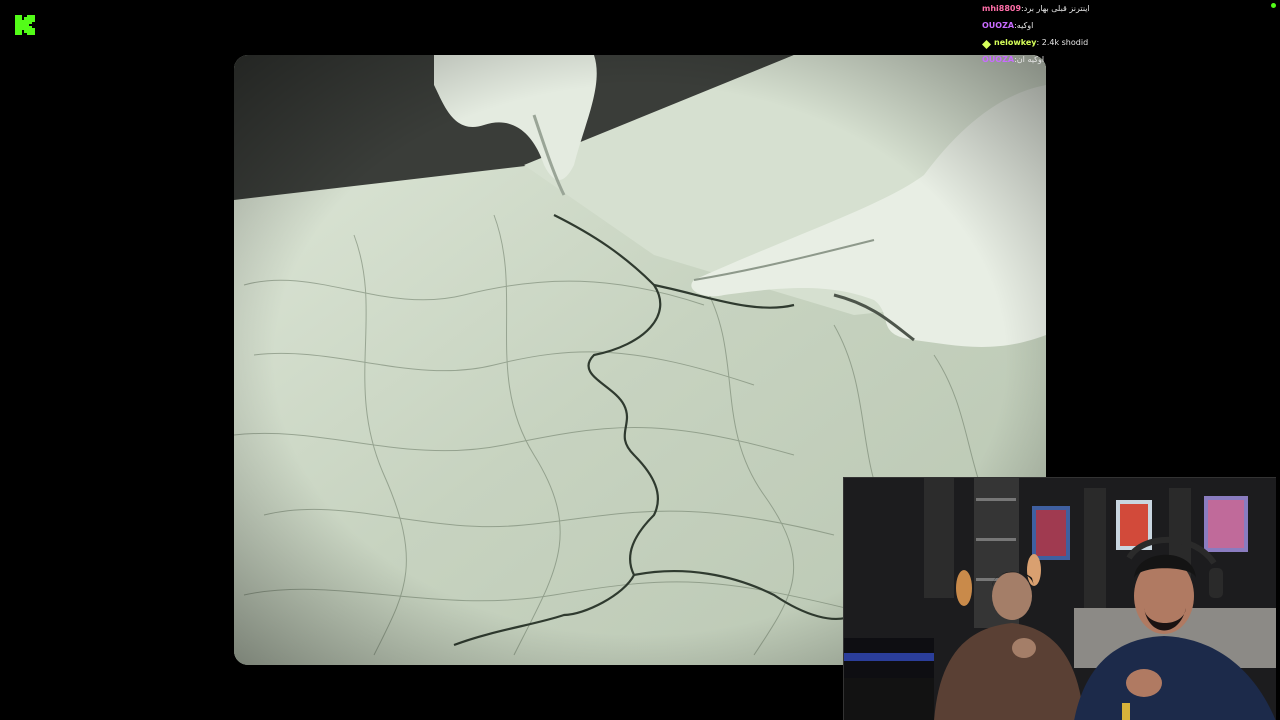 Image resolution: width=1280 pixels, height=720 pixels. What do you see at coordinates (1001, 8) in the screenshot?
I see `chat-username: mhi8809` at bounding box center [1001, 8].